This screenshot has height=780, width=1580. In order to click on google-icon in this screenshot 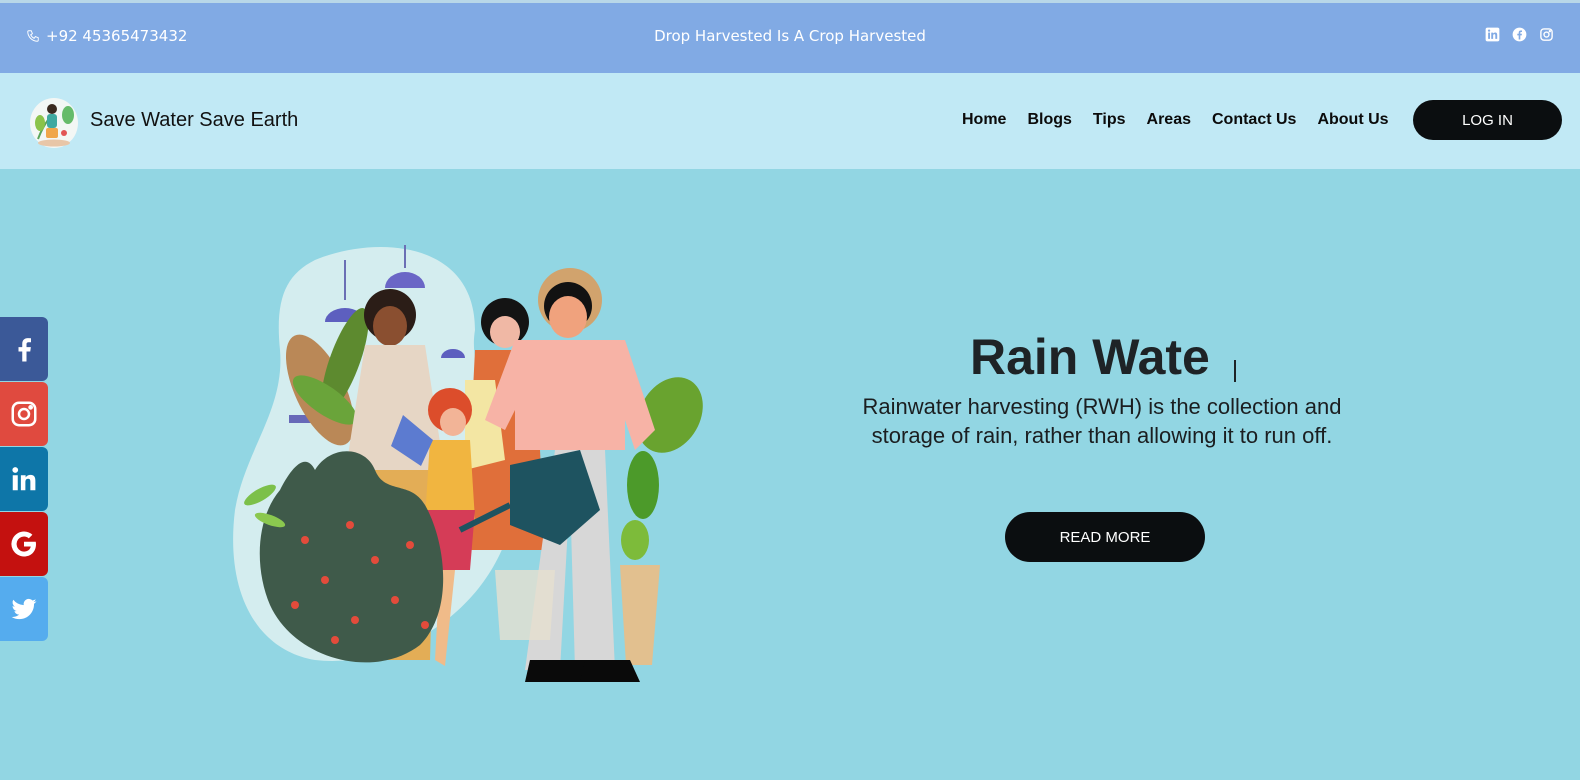, I will do `click(23, 544)`.